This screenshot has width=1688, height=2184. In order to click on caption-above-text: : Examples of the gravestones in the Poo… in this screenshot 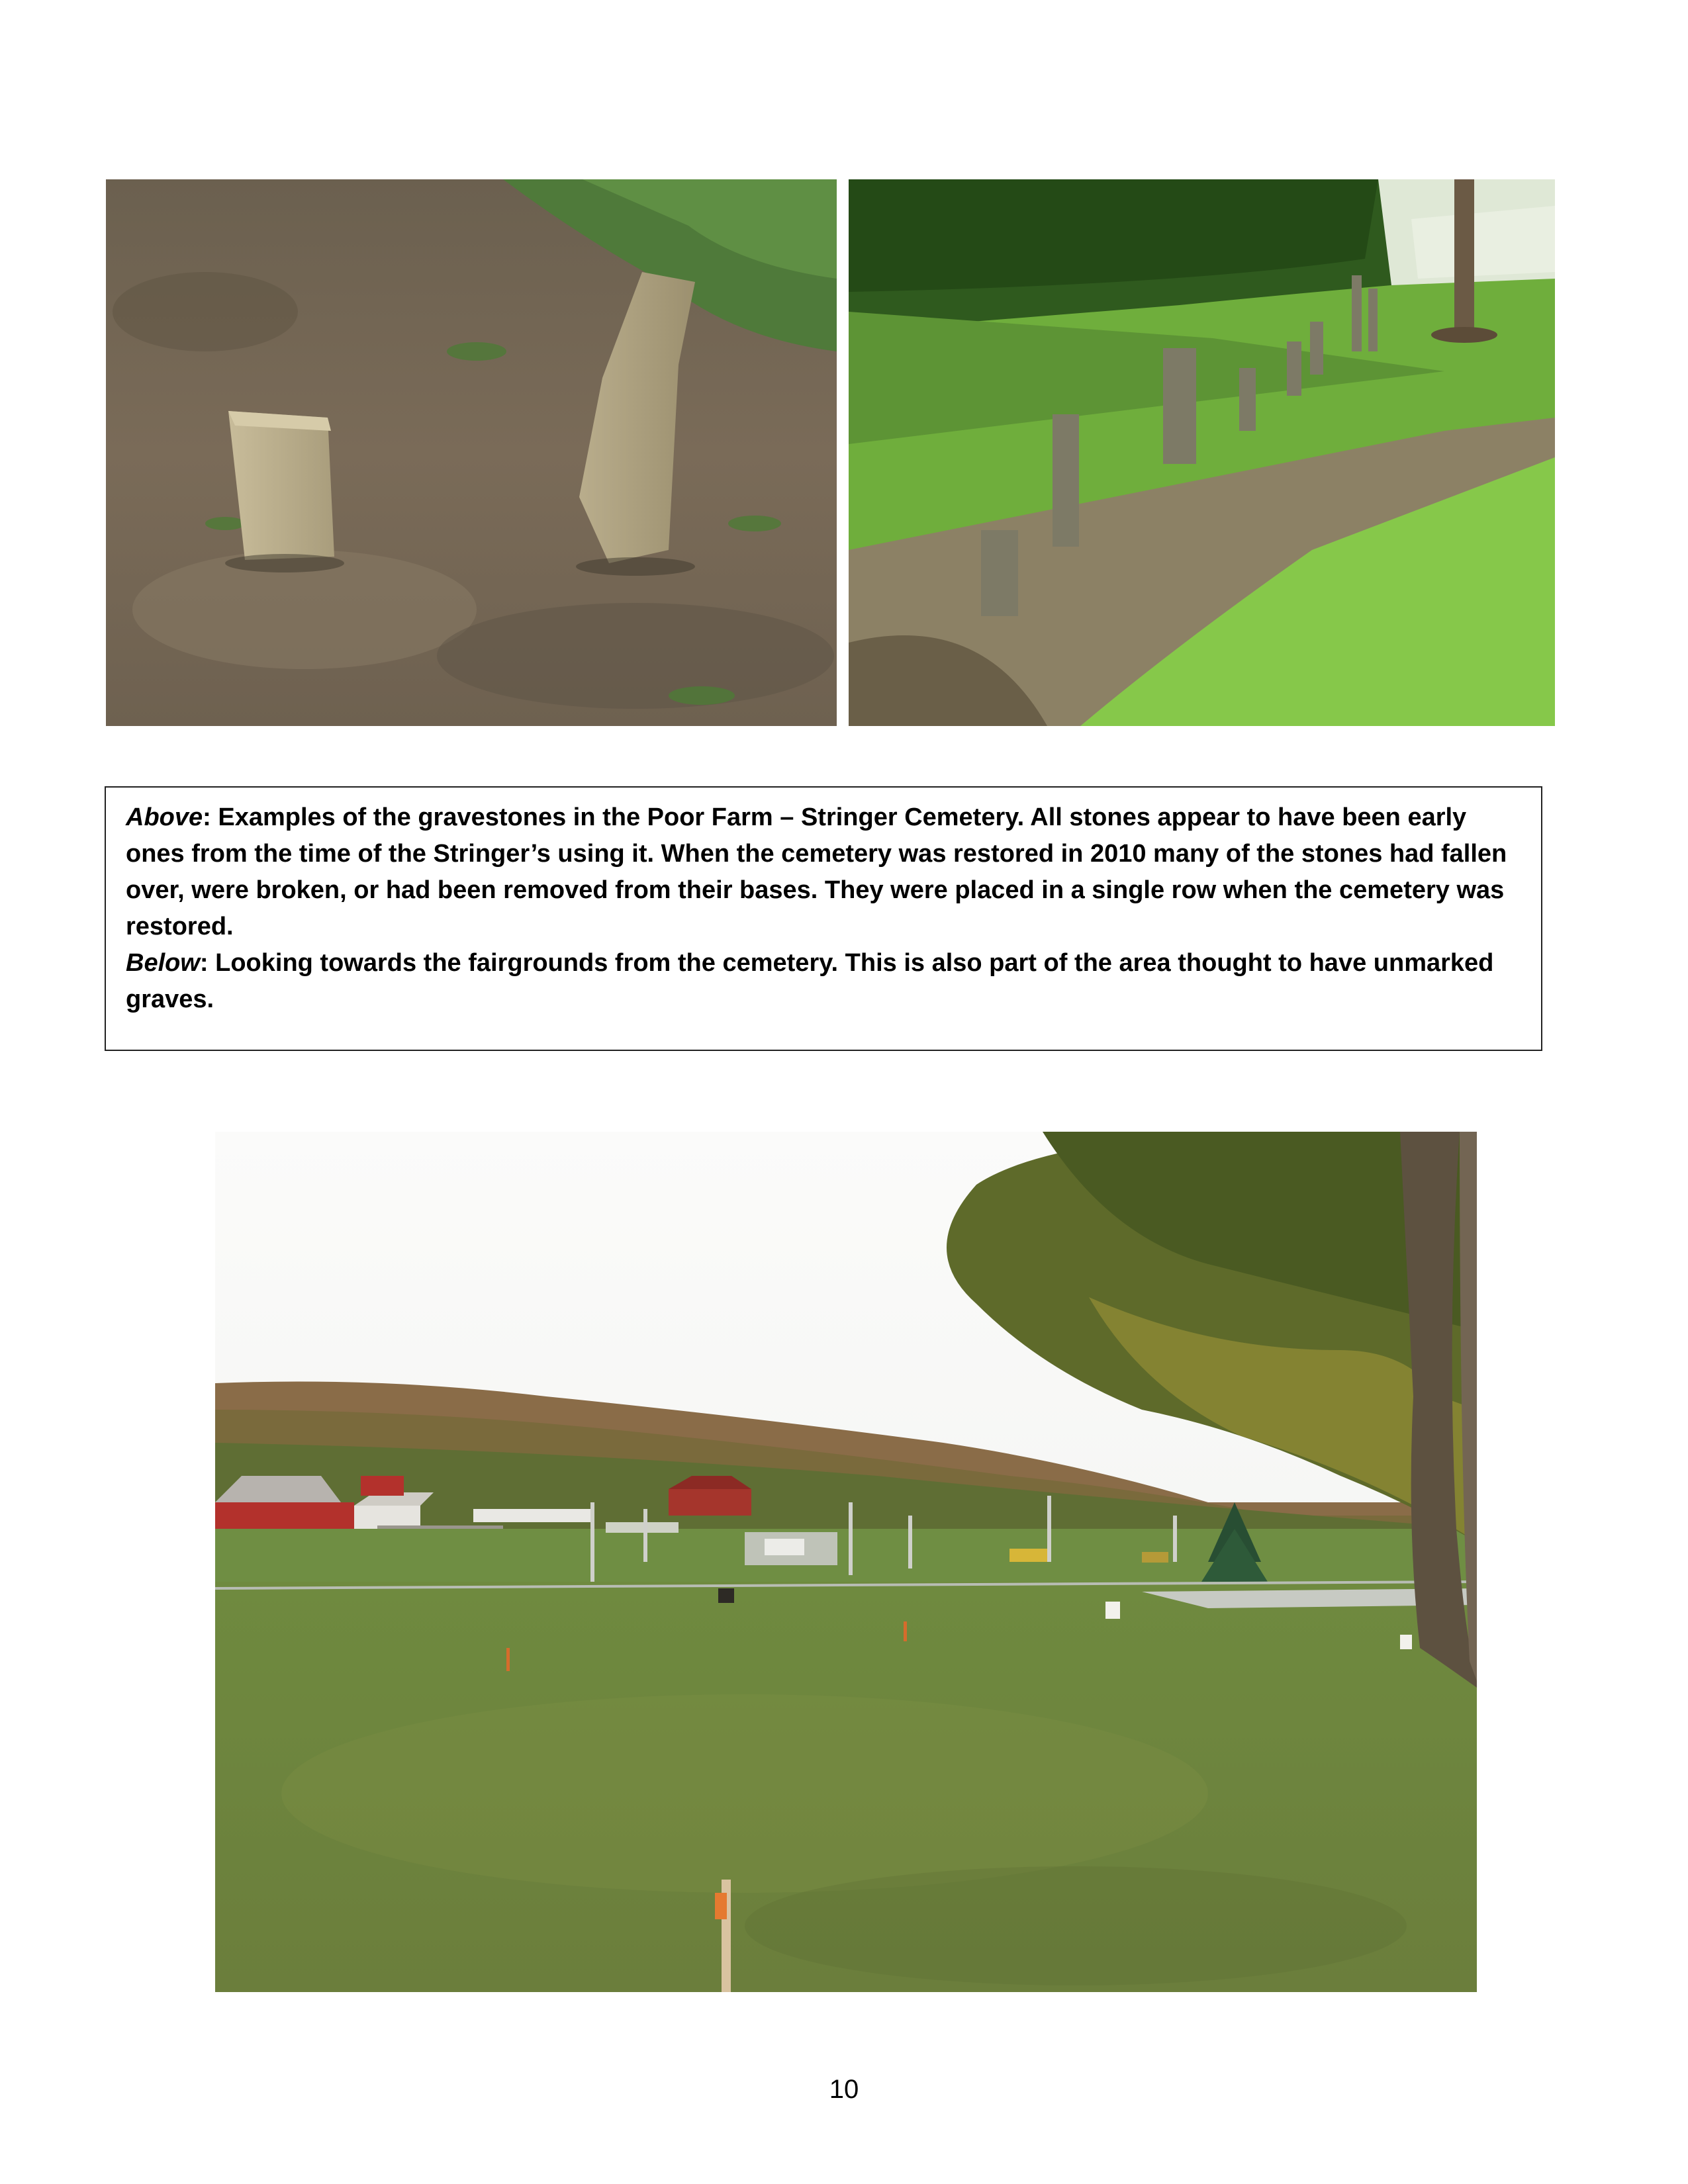, I will do `click(816, 872)`.